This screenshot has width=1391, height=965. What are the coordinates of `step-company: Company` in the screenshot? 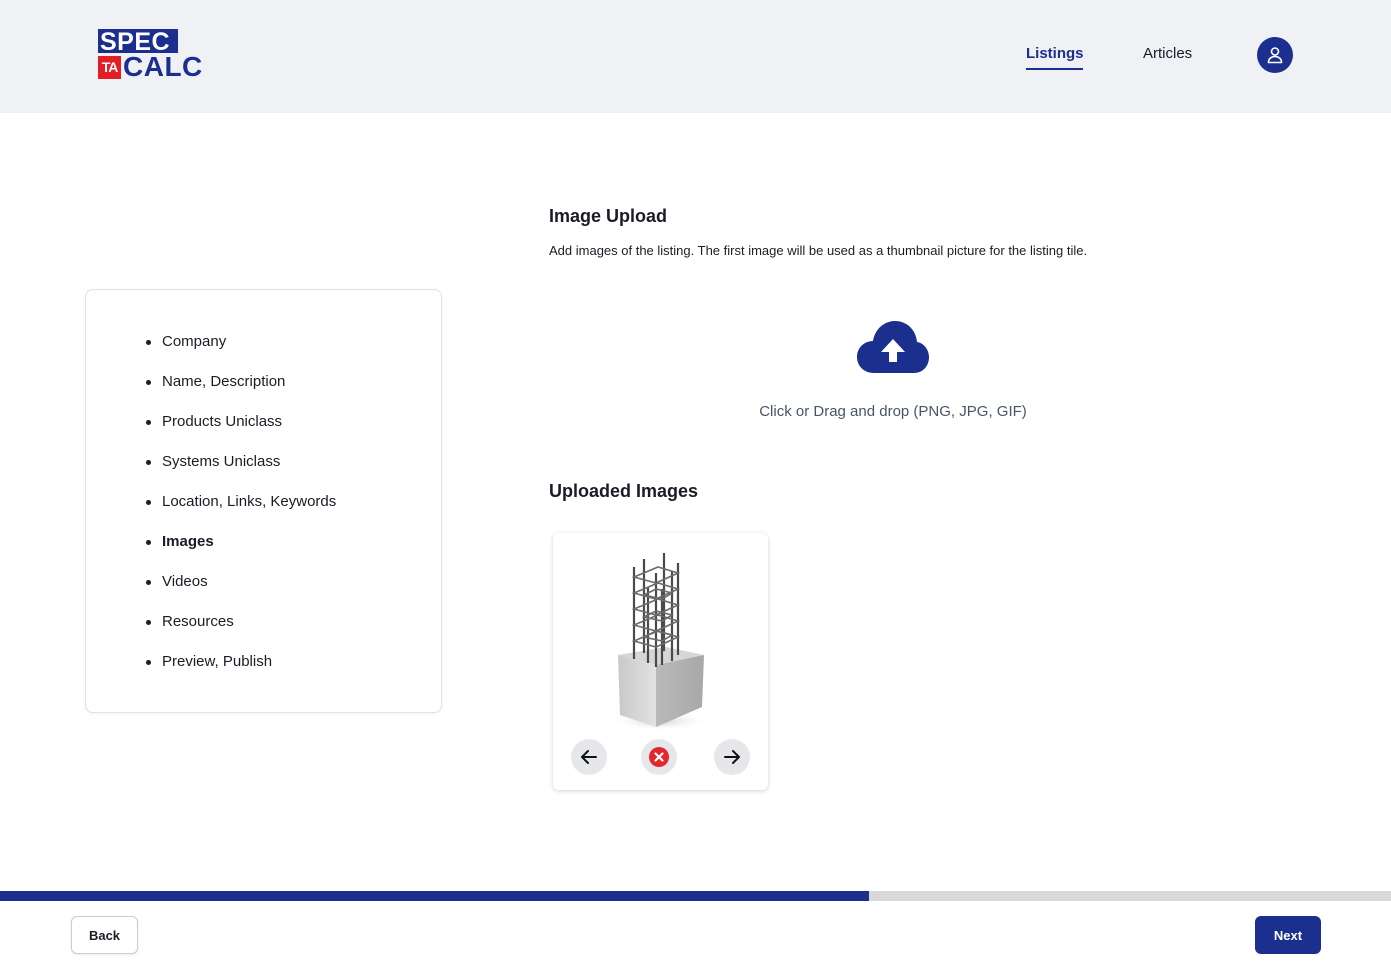 It's located at (240, 351).